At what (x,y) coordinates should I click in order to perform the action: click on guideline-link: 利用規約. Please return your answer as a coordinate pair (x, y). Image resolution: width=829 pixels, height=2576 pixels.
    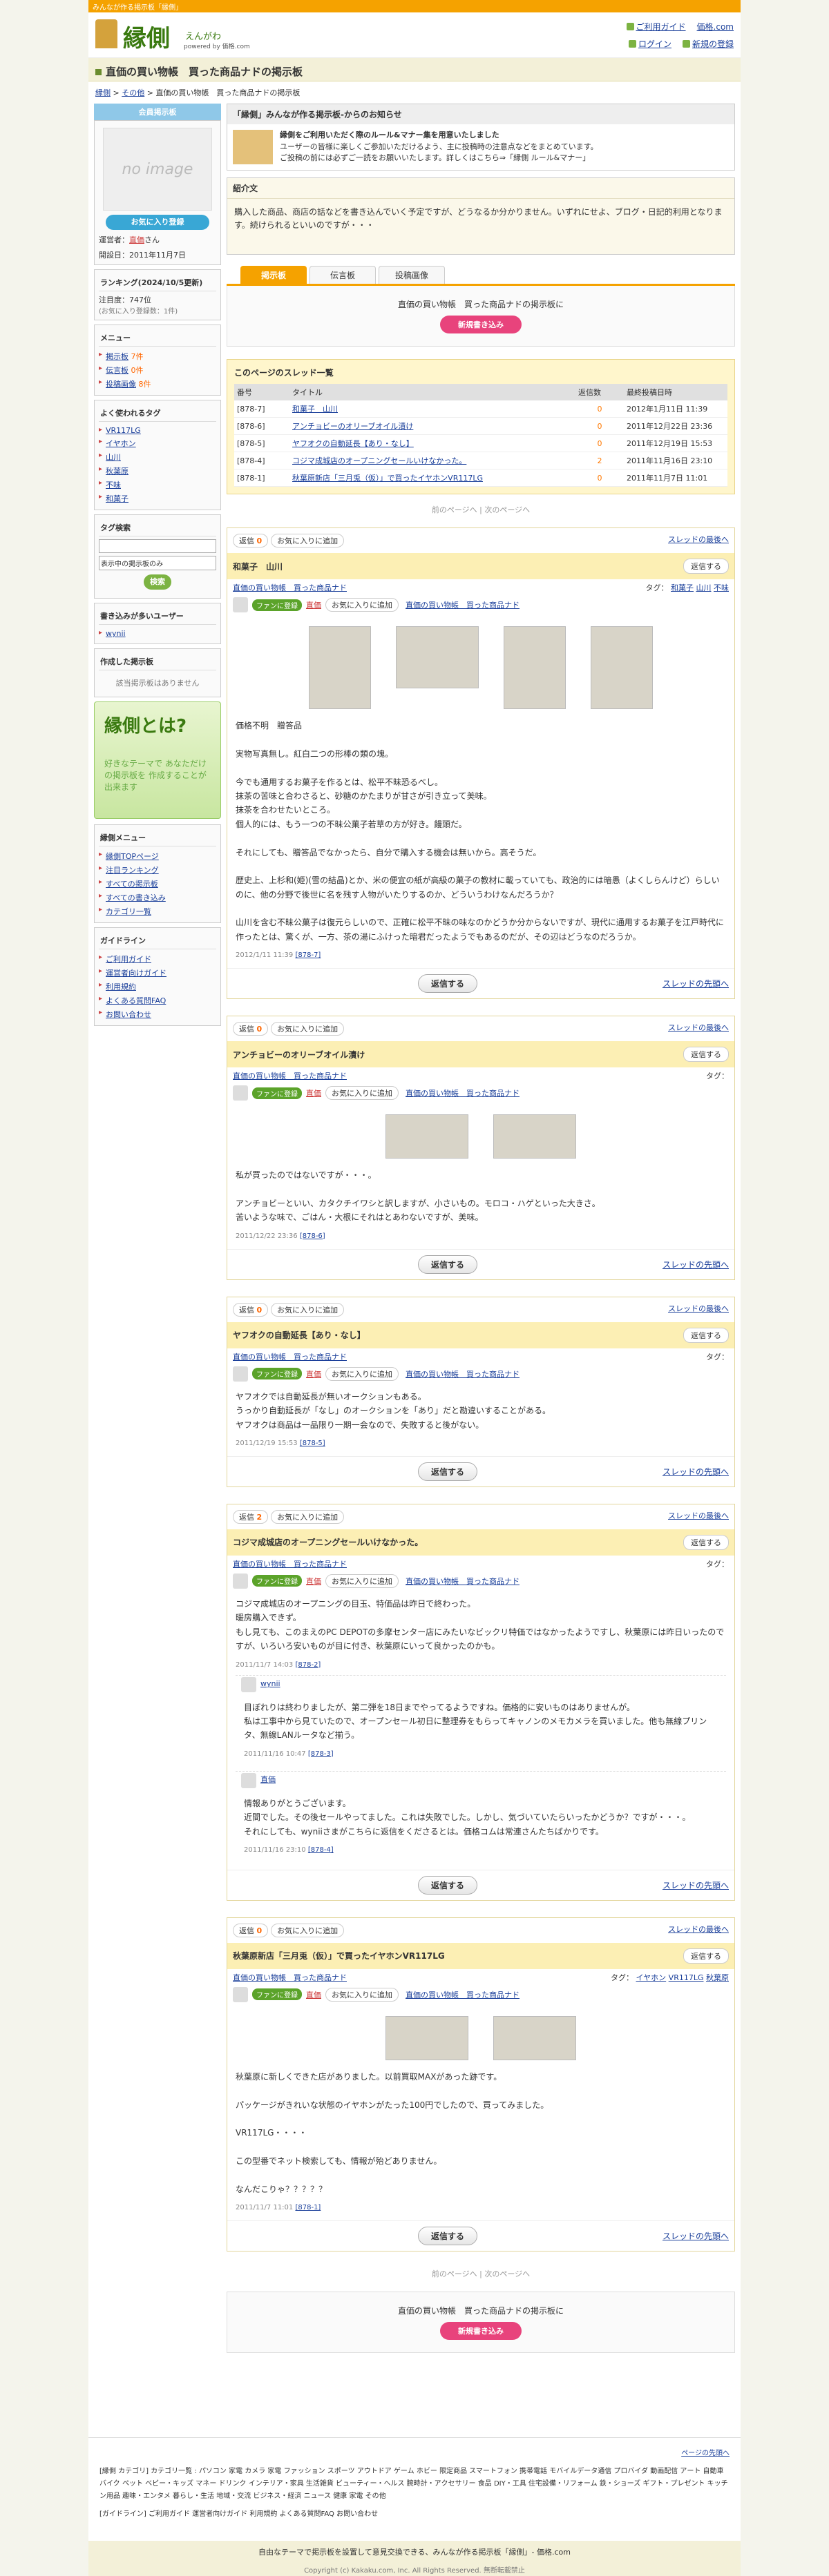
    Looking at the image, I should click on (121, 986).